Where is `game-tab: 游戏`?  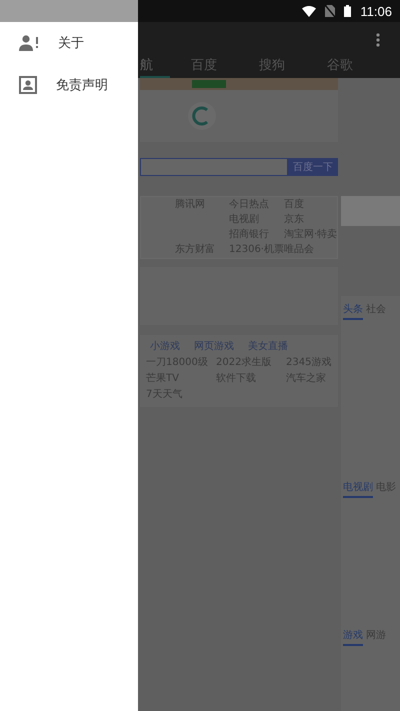 game-tab: 游戏 is located at coordinates (353, 637).